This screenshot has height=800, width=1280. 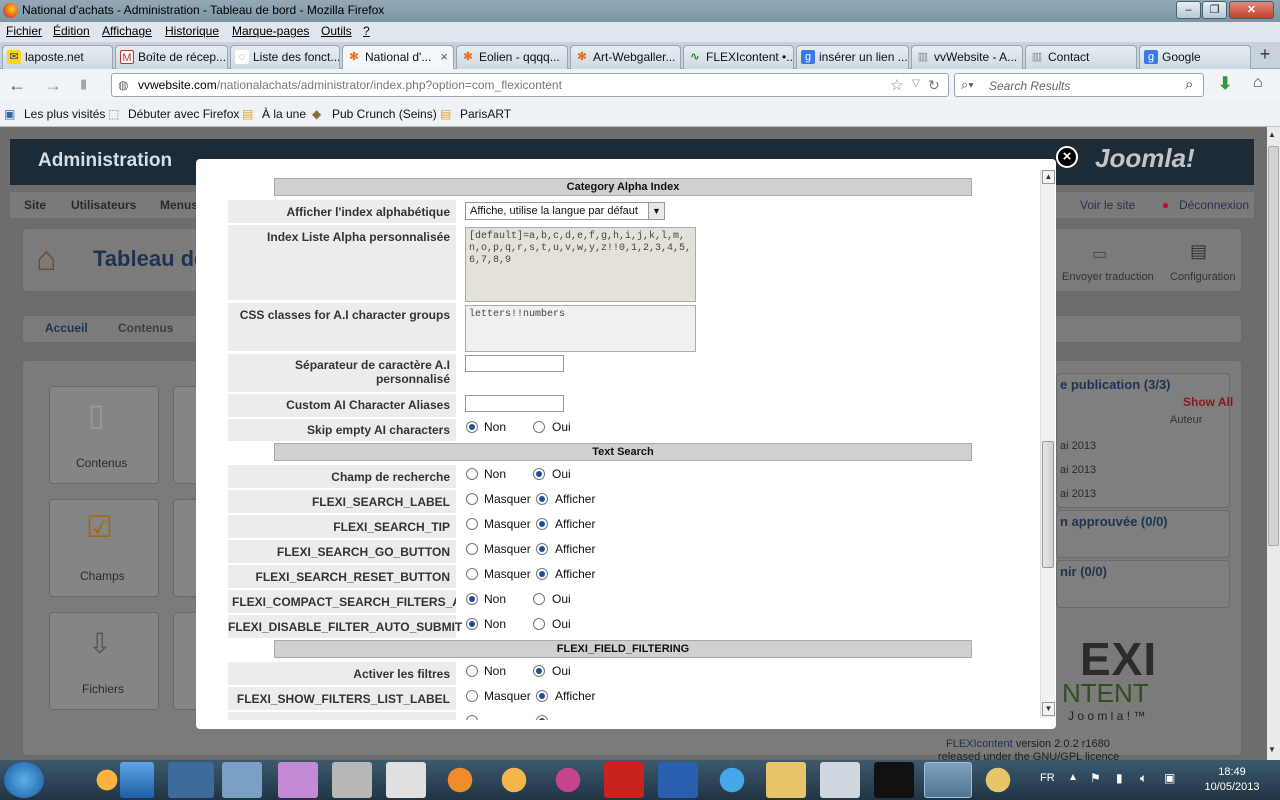 What do you see at coordinates (948, 780) in the screenshot?
I see `firefox-taskbar-button` at bounding box center [948, 780].